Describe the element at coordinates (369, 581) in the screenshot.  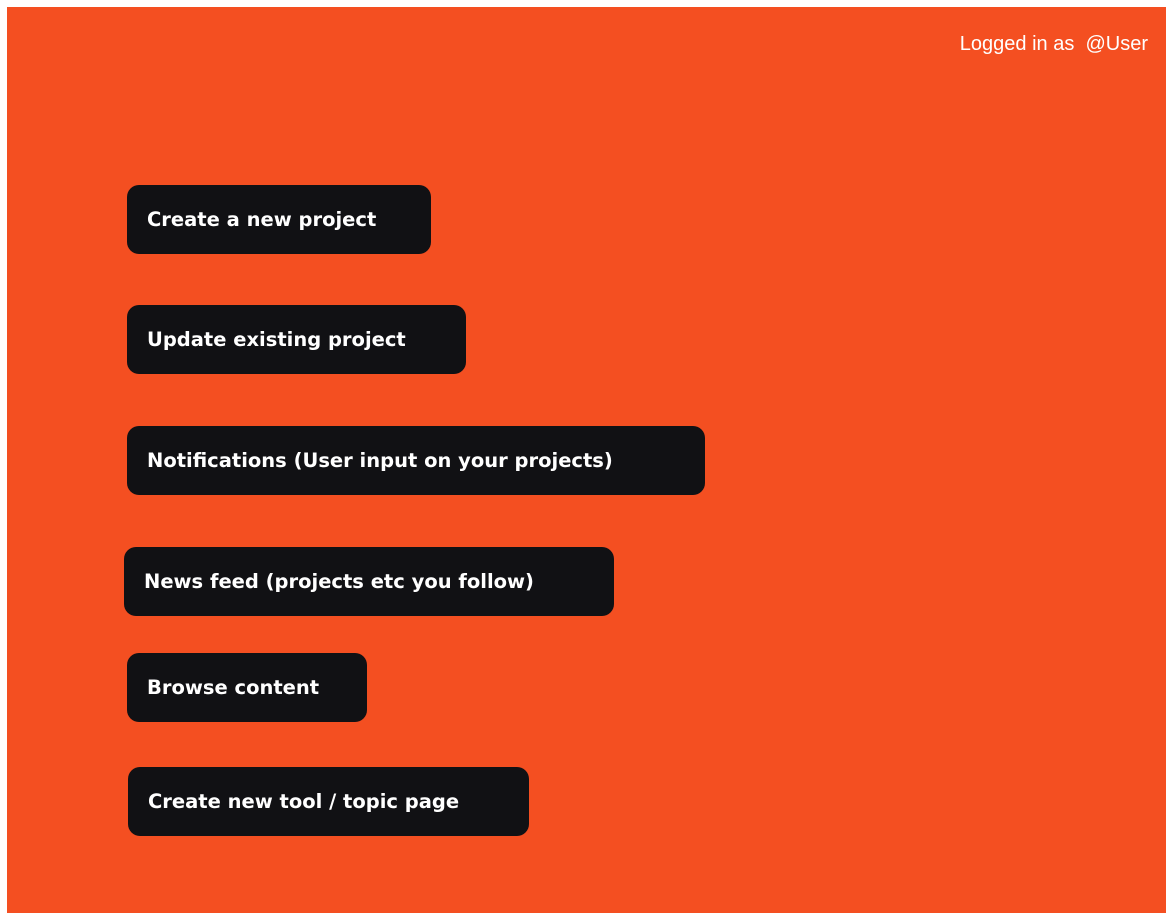
I see `news-feed-button: News feed (projects etc you follow)` at that location.